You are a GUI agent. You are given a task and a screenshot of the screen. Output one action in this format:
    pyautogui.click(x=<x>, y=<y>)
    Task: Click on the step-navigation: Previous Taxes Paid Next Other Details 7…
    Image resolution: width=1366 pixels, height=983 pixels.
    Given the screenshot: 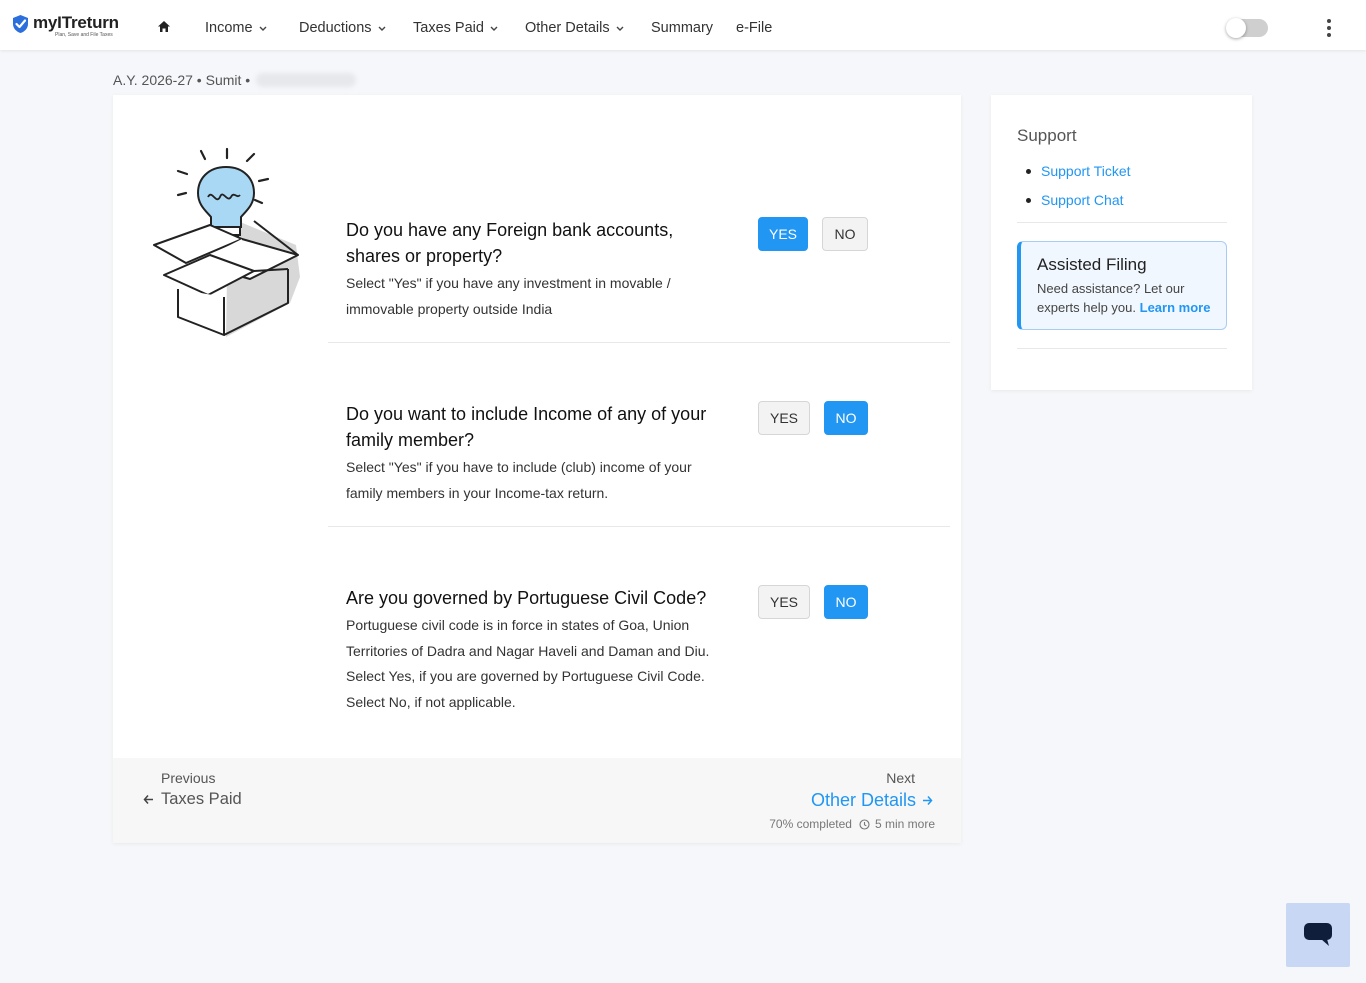 What is the action you would take?
    pyautogui.click(x=537, y=800)
    